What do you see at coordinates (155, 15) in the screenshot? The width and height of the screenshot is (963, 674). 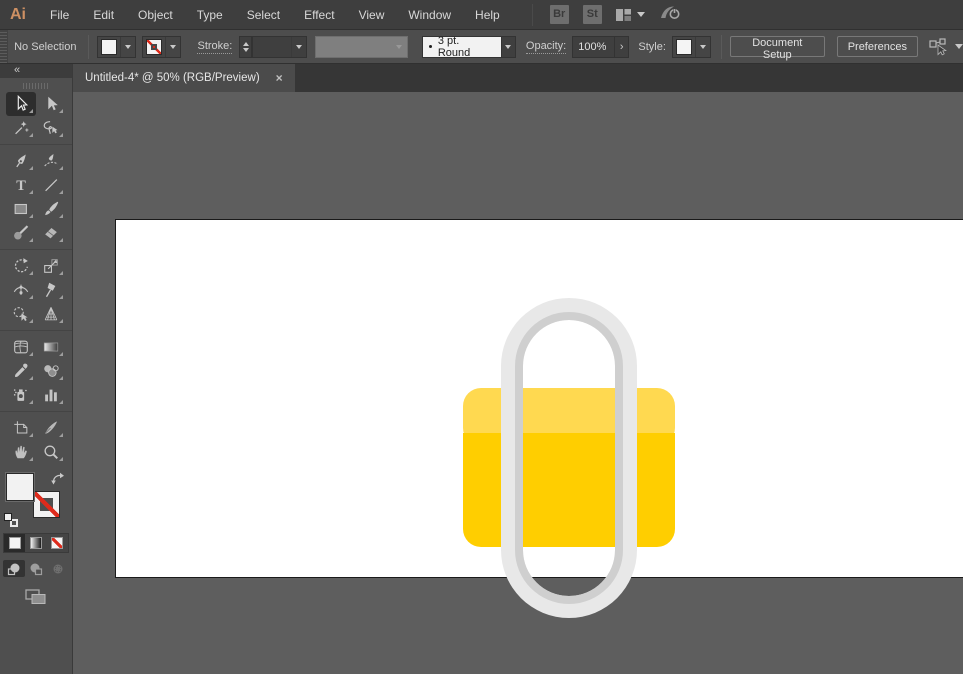 I see `menu-object: Object` at bounding box center [155, 15].